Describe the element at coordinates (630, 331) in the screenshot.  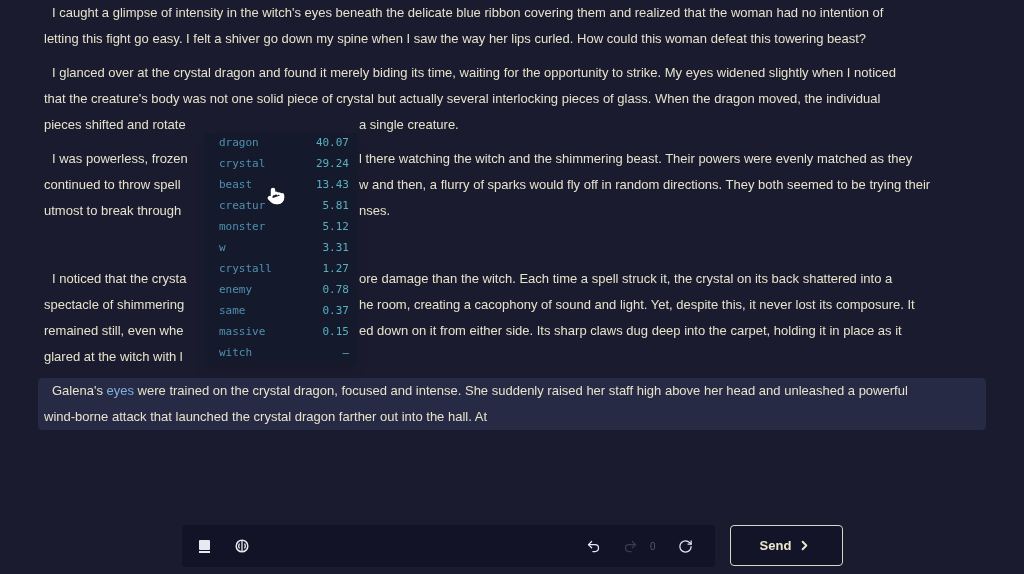
I see `story-line-fragment: ed down on it from either side. Its sharp claws dug deep into the carpet, holding it in place as it` at that location.